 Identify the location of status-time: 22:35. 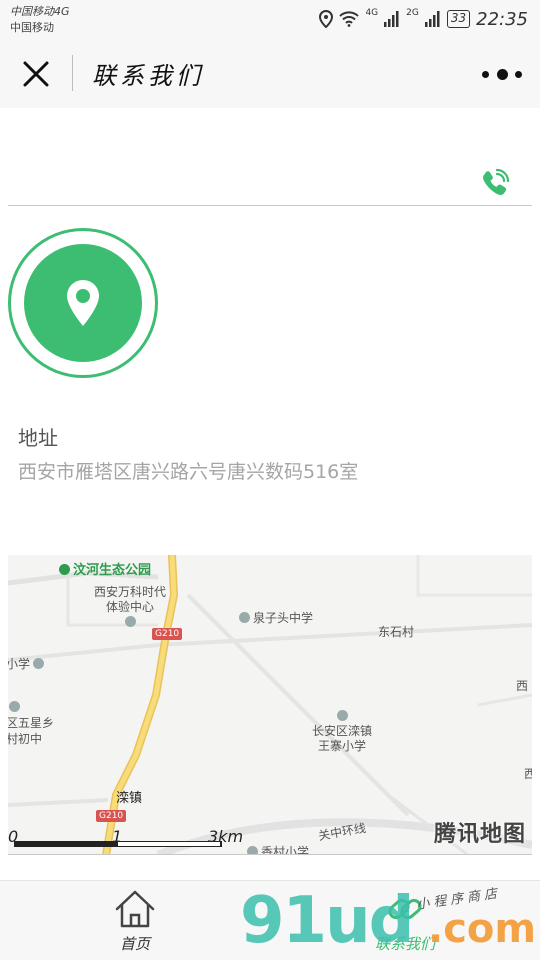
(502, 19).